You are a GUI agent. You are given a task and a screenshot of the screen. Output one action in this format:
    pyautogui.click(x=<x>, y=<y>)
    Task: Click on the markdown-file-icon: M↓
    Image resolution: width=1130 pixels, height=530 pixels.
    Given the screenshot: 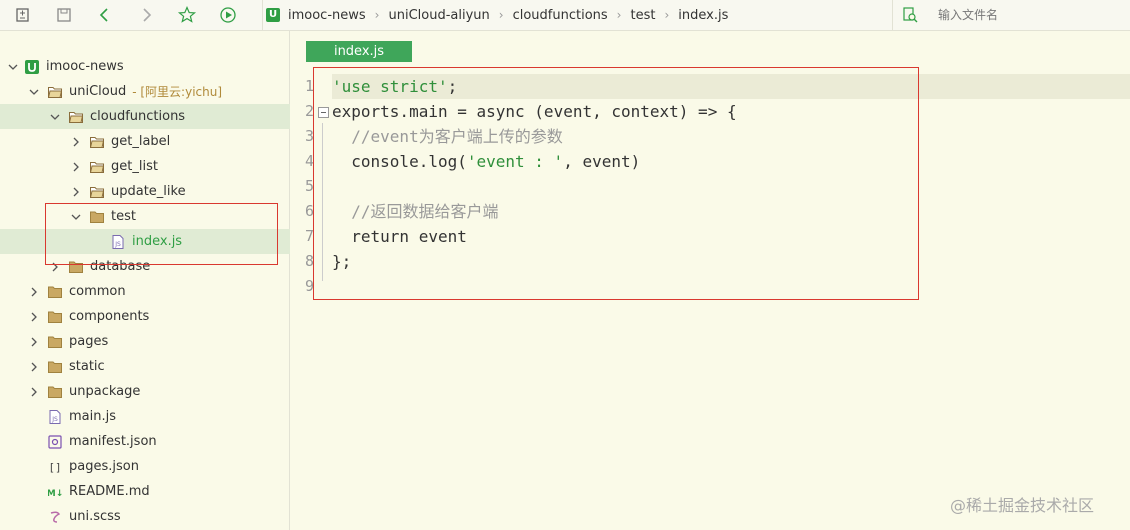 What is the action you would take?
    pyautogui.click(x=55, y=492)
    